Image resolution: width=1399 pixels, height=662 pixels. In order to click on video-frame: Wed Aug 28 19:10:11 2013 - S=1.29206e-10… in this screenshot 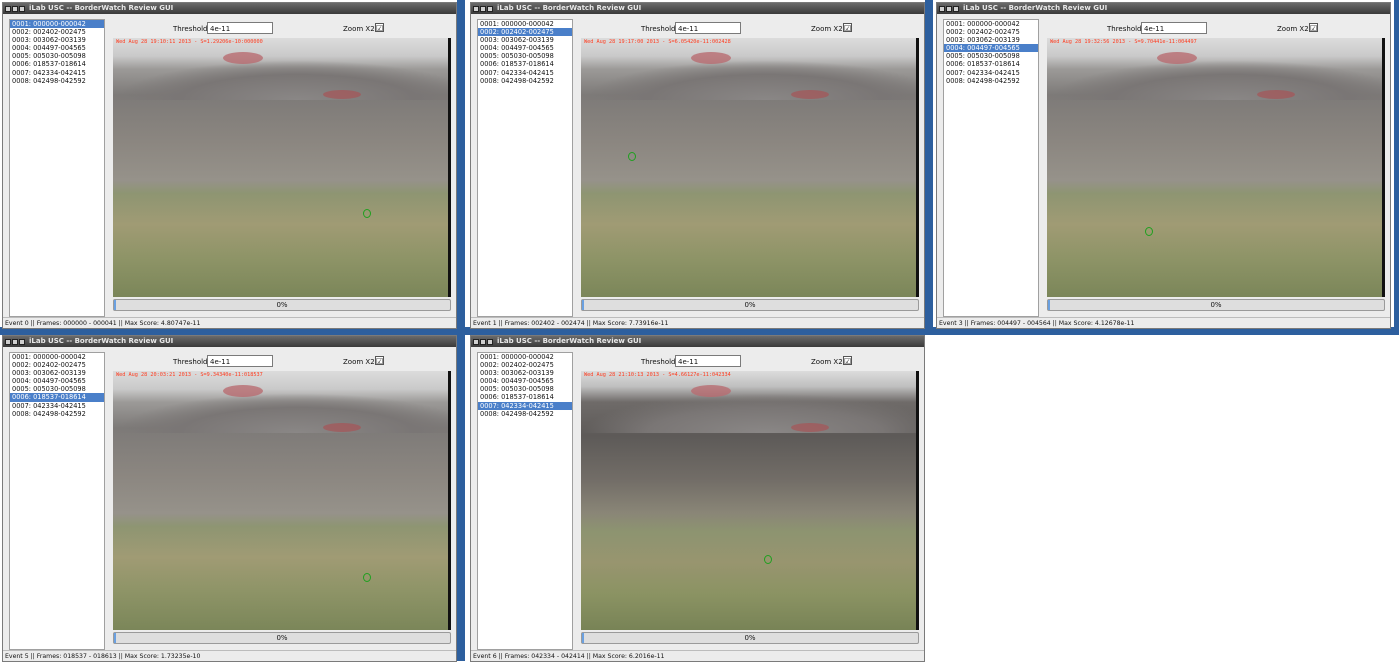, I will do `click(282, 167)`.